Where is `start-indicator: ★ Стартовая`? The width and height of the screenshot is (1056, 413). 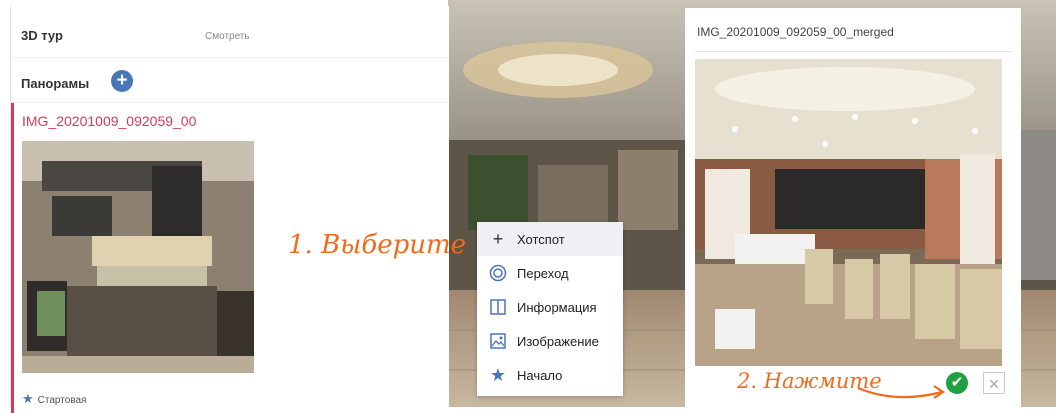
start-indicator: ★ Стартовая is located at coordinates (54, 399).